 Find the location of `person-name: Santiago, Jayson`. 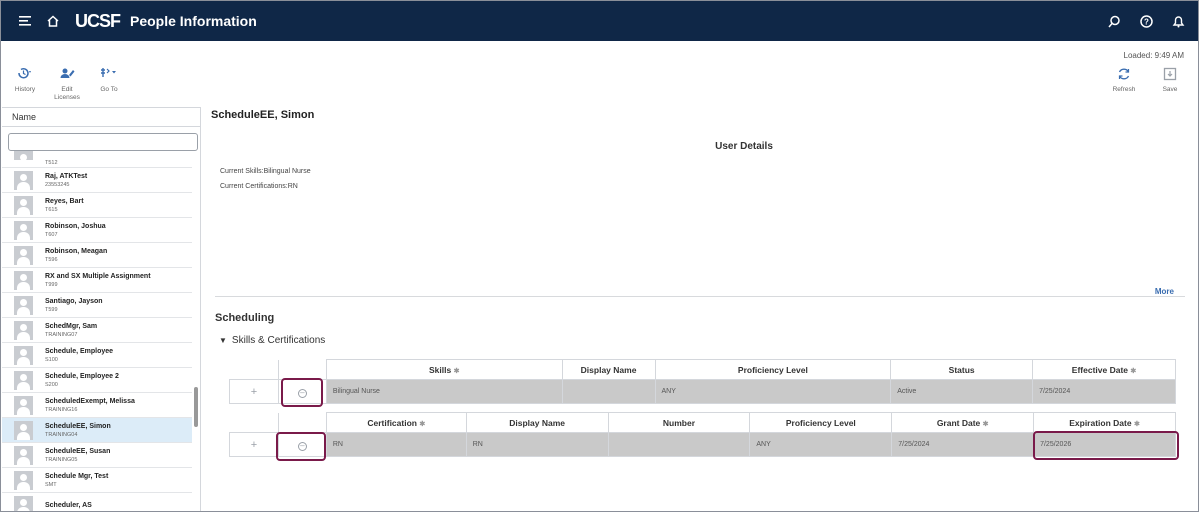

person-name: Santiago, Jayson is located at coordinates (74, 301).